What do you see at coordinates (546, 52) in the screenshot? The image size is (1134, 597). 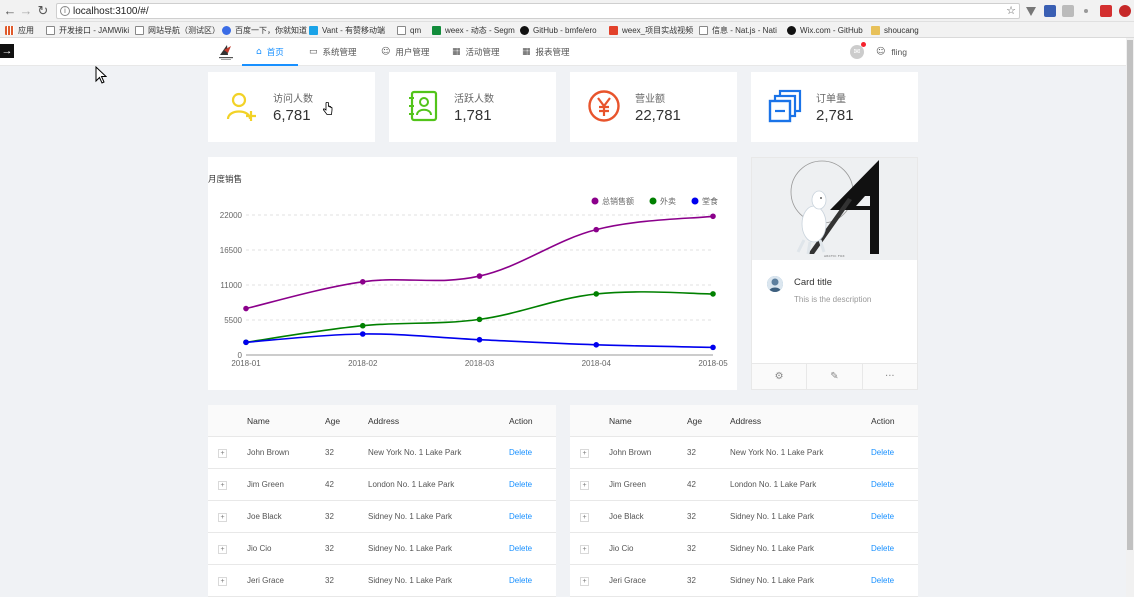 I see `menu-reports: ▦ 报表管理` at bounding box center [546, 52].